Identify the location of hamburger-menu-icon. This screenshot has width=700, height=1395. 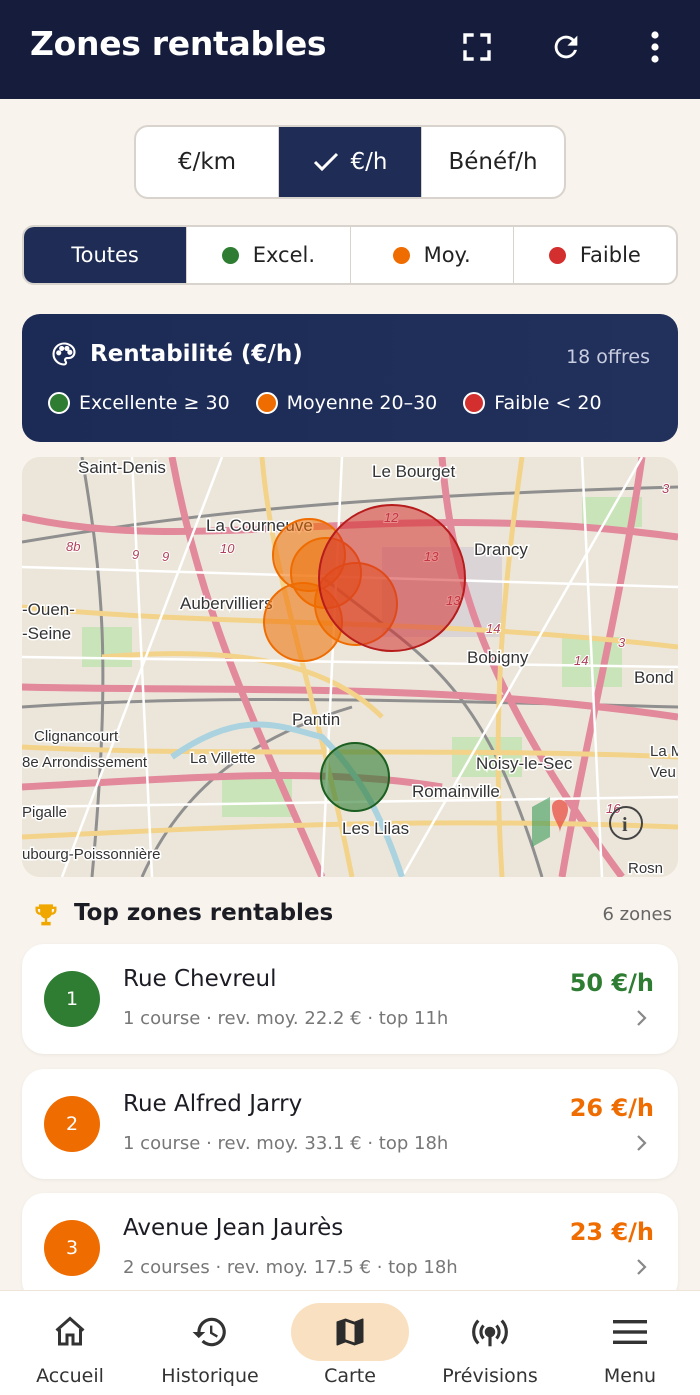
(630, 1332).